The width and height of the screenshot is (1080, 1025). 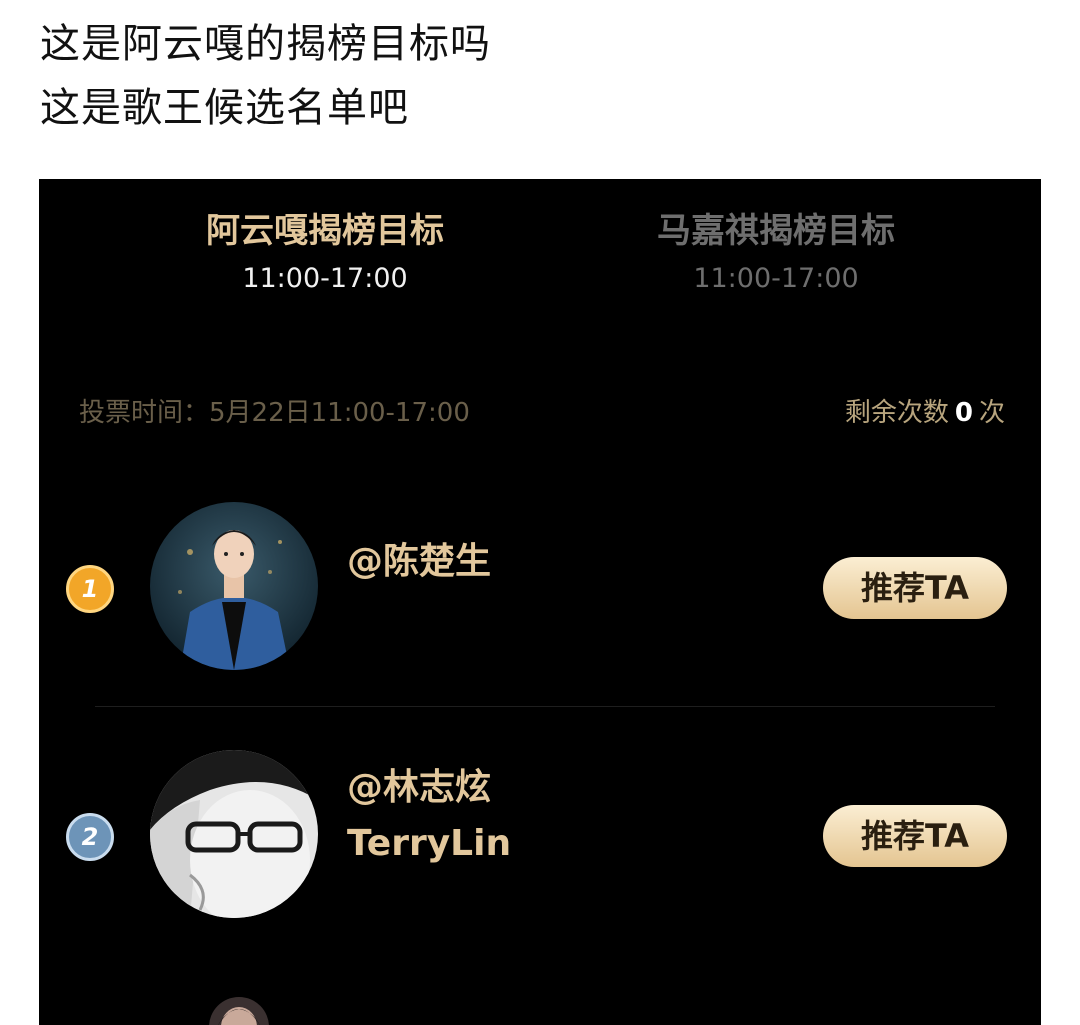 I want to click on tab-ayunga-target: 阿云嘎揭榜目标 11:00-17:00, so click(x=325, y=252).